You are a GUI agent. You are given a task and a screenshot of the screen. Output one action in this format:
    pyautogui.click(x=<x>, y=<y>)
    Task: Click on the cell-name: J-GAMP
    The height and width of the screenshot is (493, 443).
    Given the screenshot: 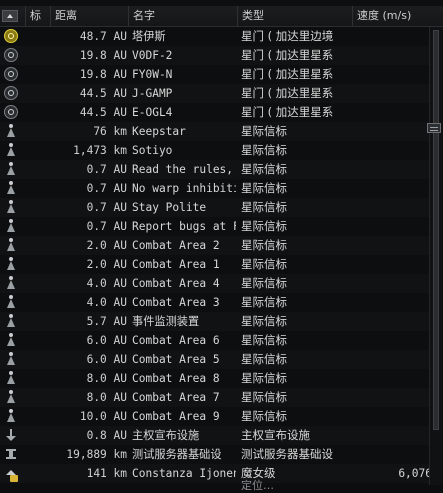 What is the action you would take?
    pyautogui.click(x=152, y=93)
    